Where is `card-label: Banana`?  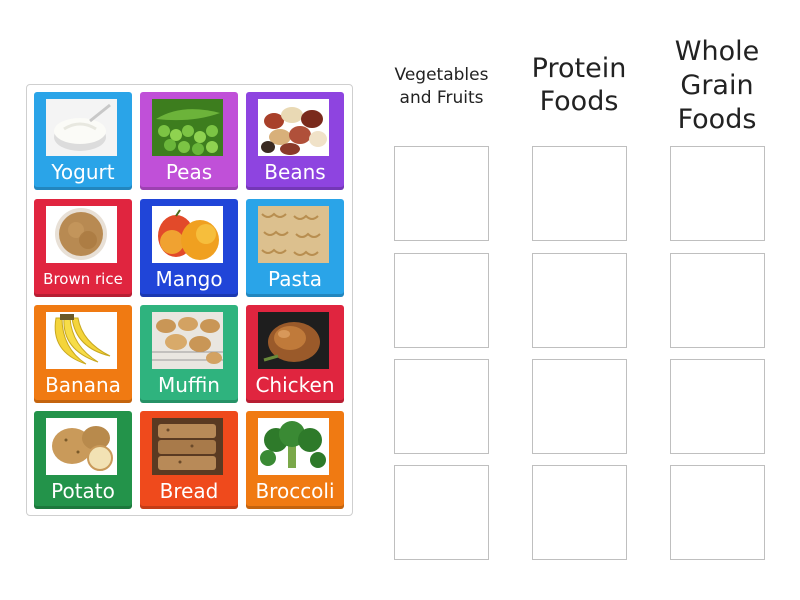
card-label: Banana is located at coordinates (83, 385).